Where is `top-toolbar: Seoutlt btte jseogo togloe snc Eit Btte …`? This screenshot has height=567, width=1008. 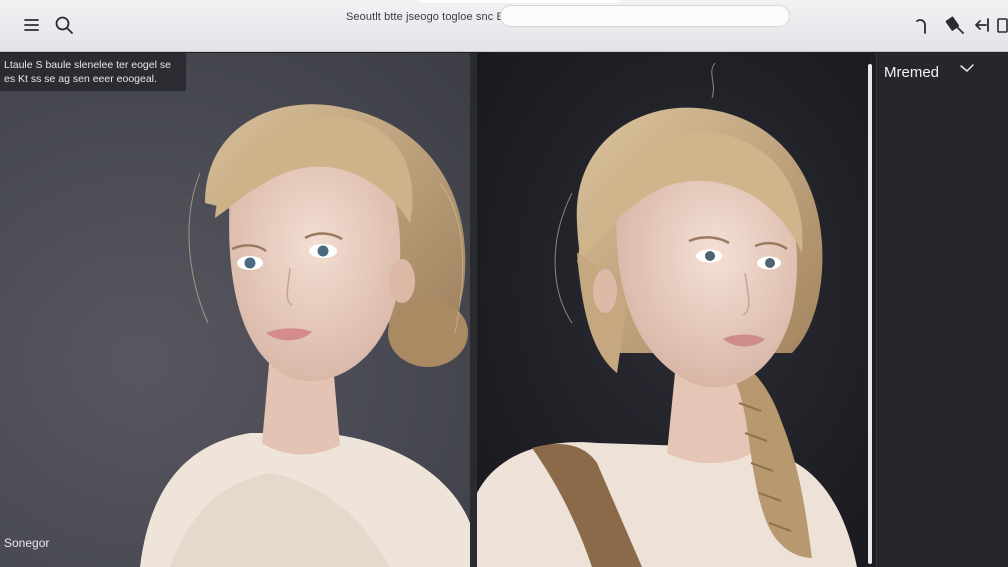
top-toolbar: Seoutlt btte jseogo togloe snc Eit Btte … is located at coordinates (504, 26).